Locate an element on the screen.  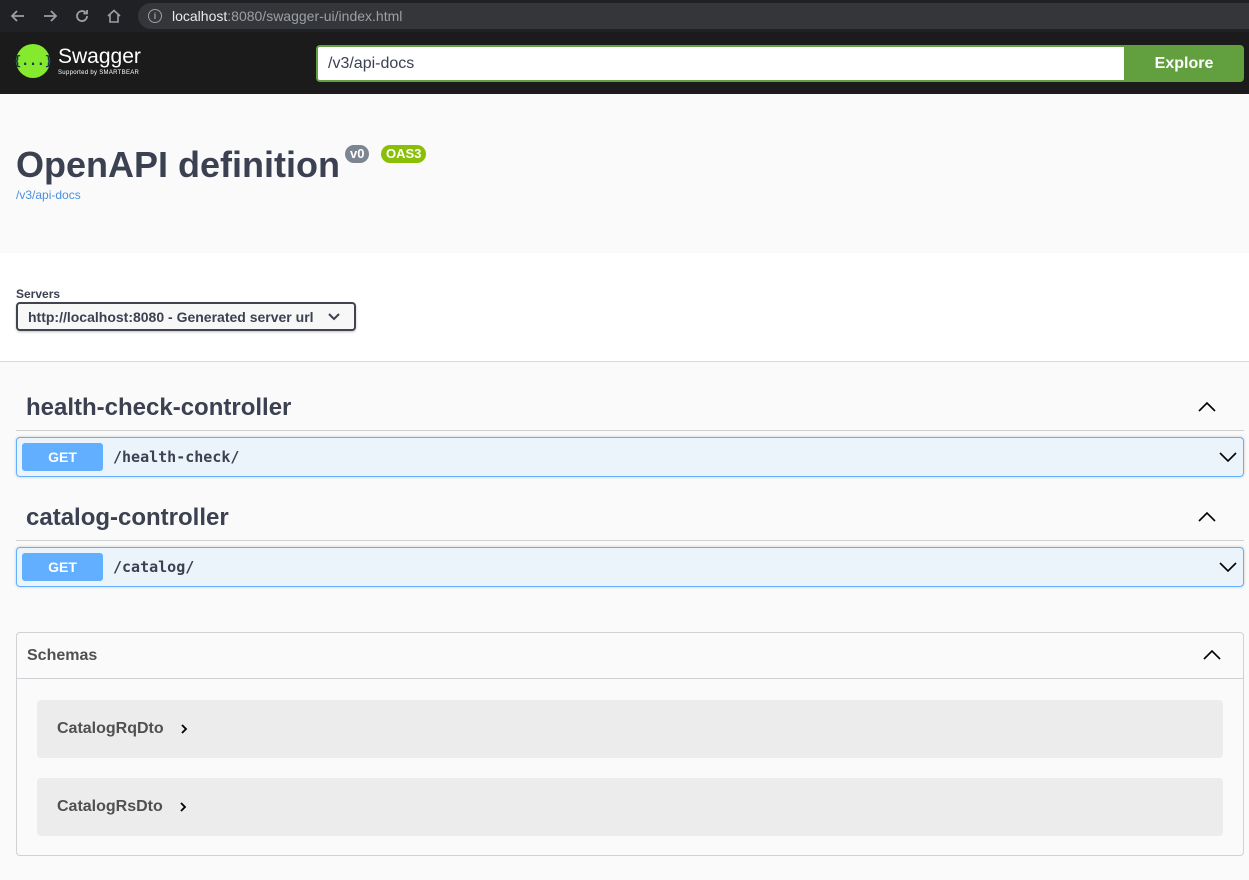
model-name: CatalogRsDto is located at coordinates (110, 806).